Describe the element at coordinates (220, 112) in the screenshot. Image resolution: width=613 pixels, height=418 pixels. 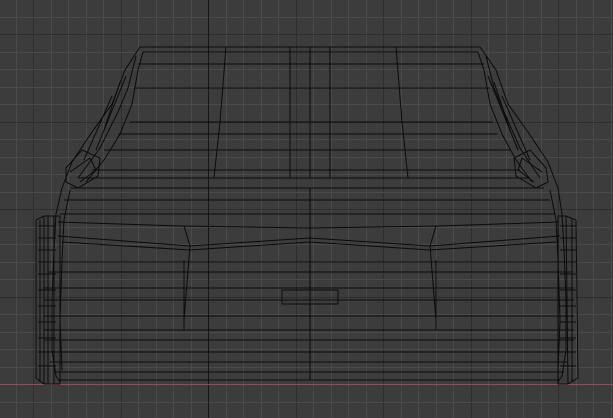
I see `windshield-left-frame` at that location.